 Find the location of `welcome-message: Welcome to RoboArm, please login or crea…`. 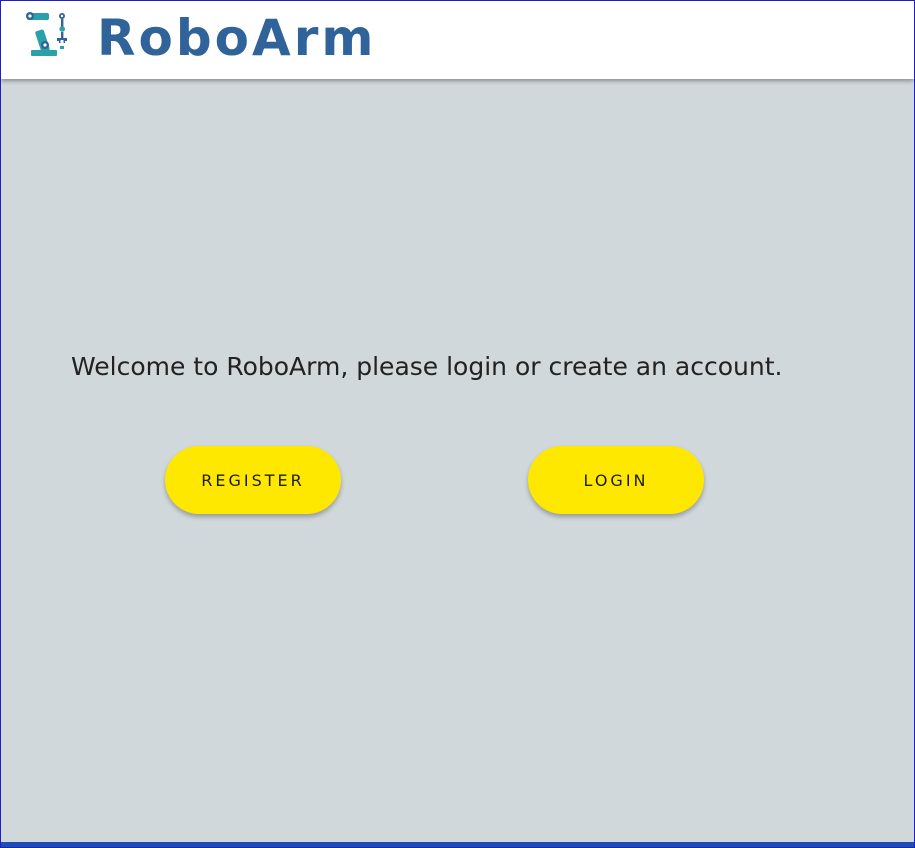

welcome-message: Welcome to RoboArm, please login or crea… is located at coordinates (427, 366).